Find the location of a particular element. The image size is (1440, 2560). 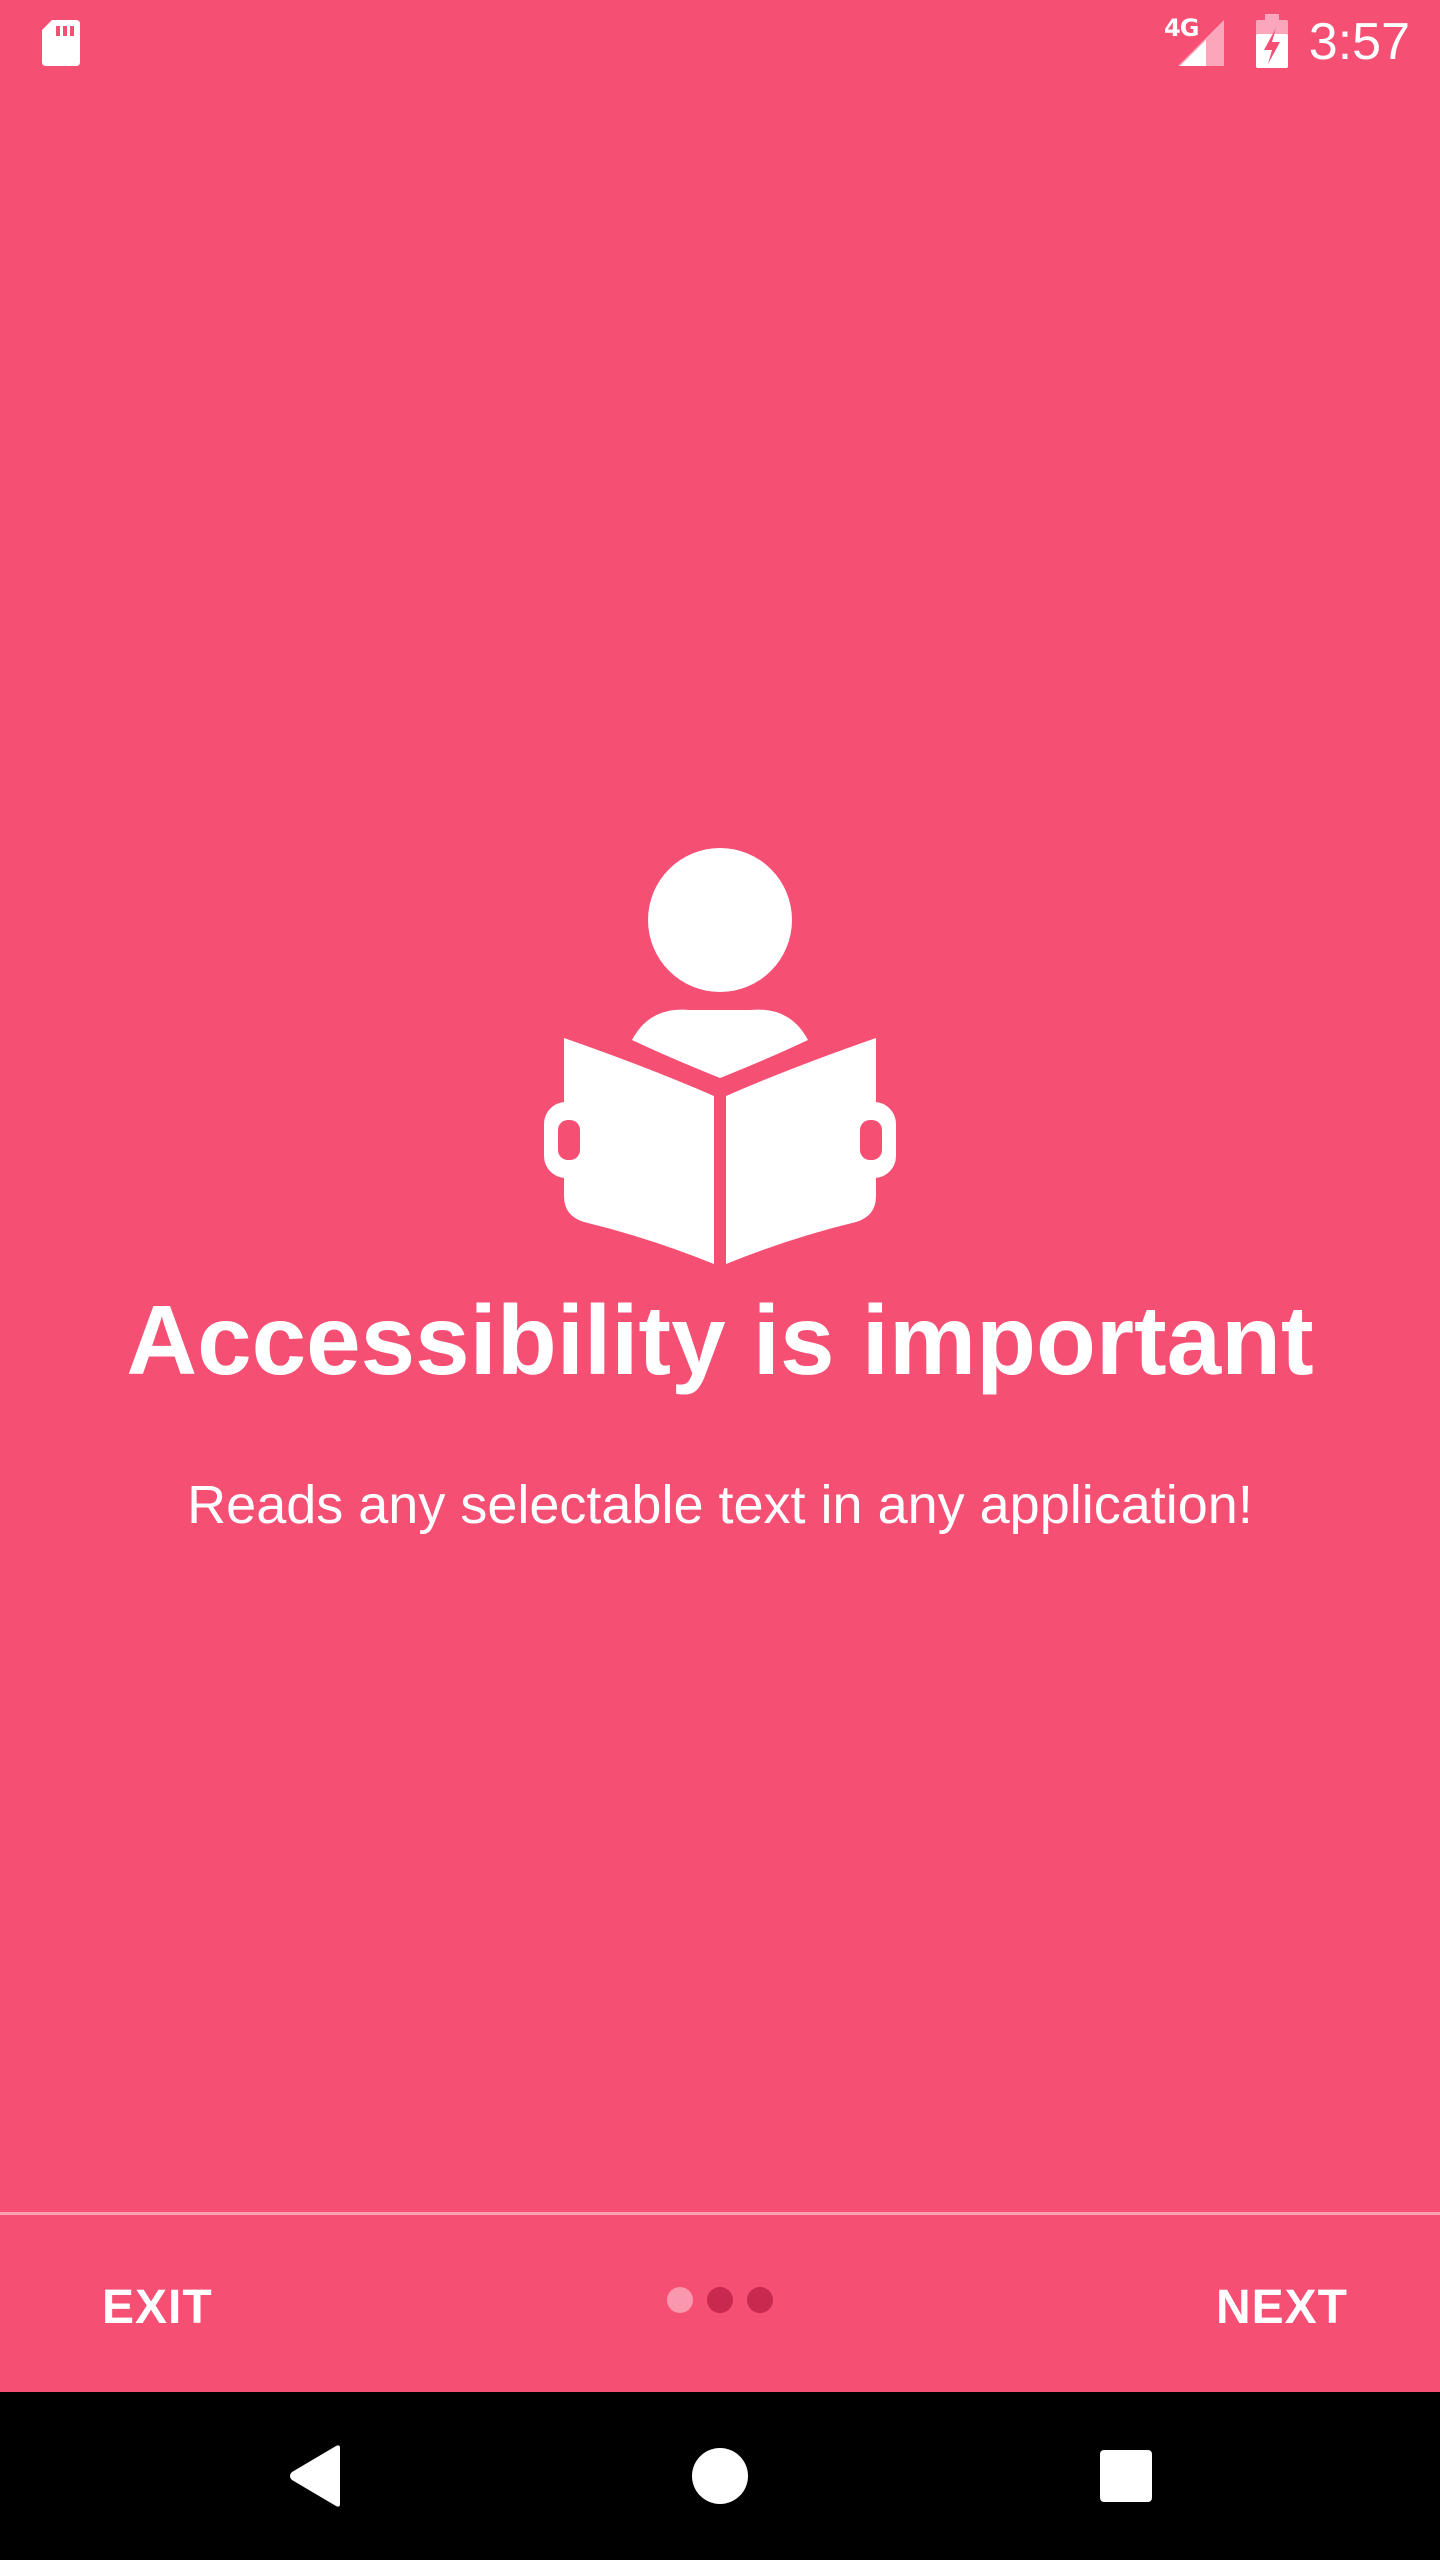

signal-icon is located at coordinates (1201, 43).